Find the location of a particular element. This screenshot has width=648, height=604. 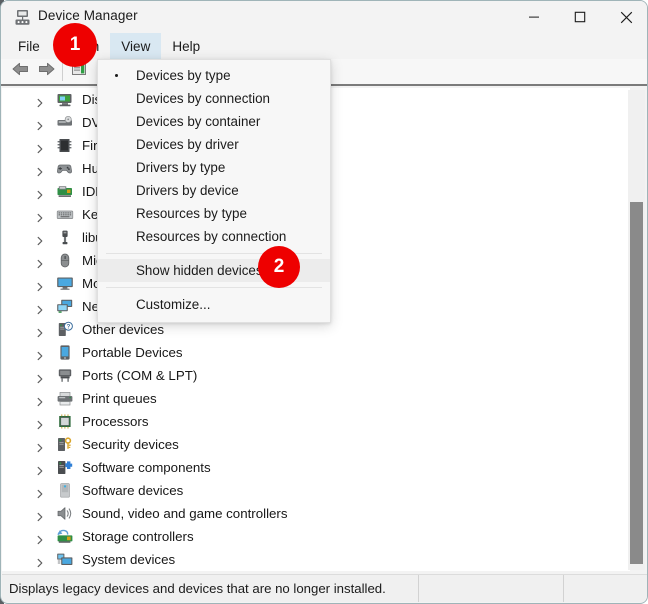

tree-item-label: Processors is located at coordinates (115, 421).